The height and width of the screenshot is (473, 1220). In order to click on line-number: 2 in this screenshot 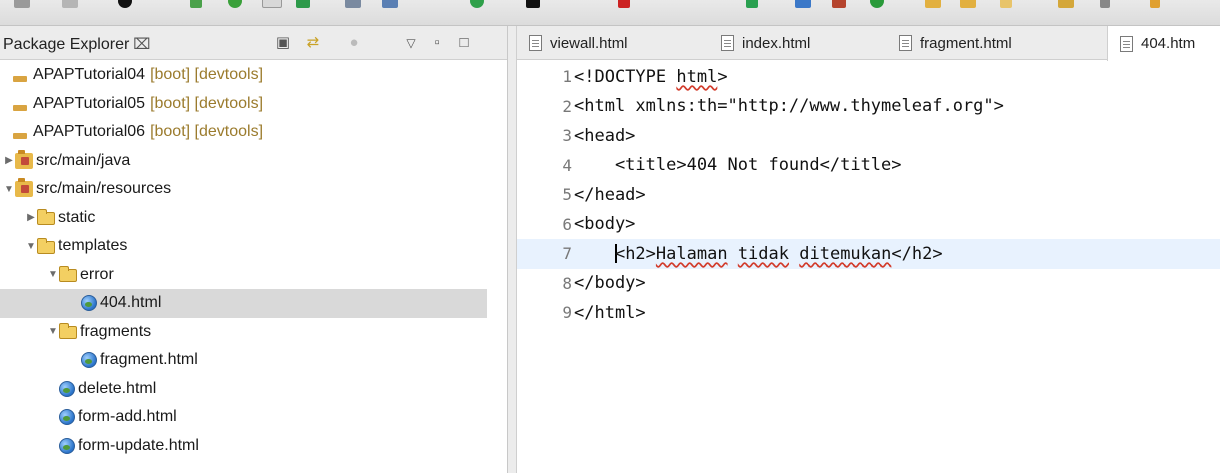, I will do `click(567, 106)`.